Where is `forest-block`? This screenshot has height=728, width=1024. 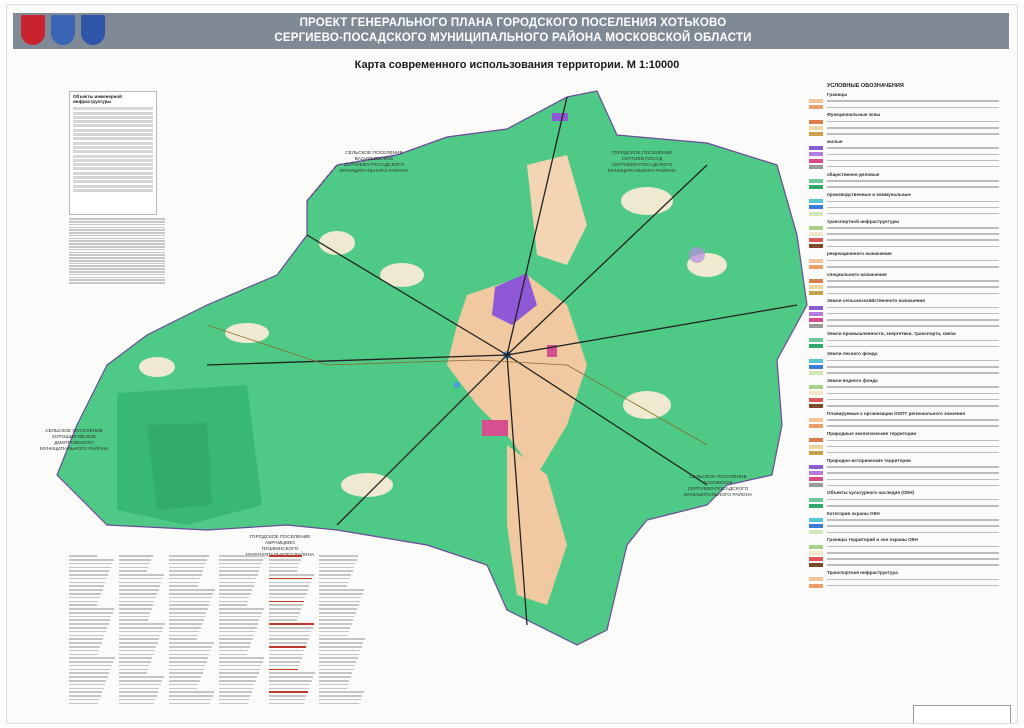 forest-block is located at coordinates (179, 466).